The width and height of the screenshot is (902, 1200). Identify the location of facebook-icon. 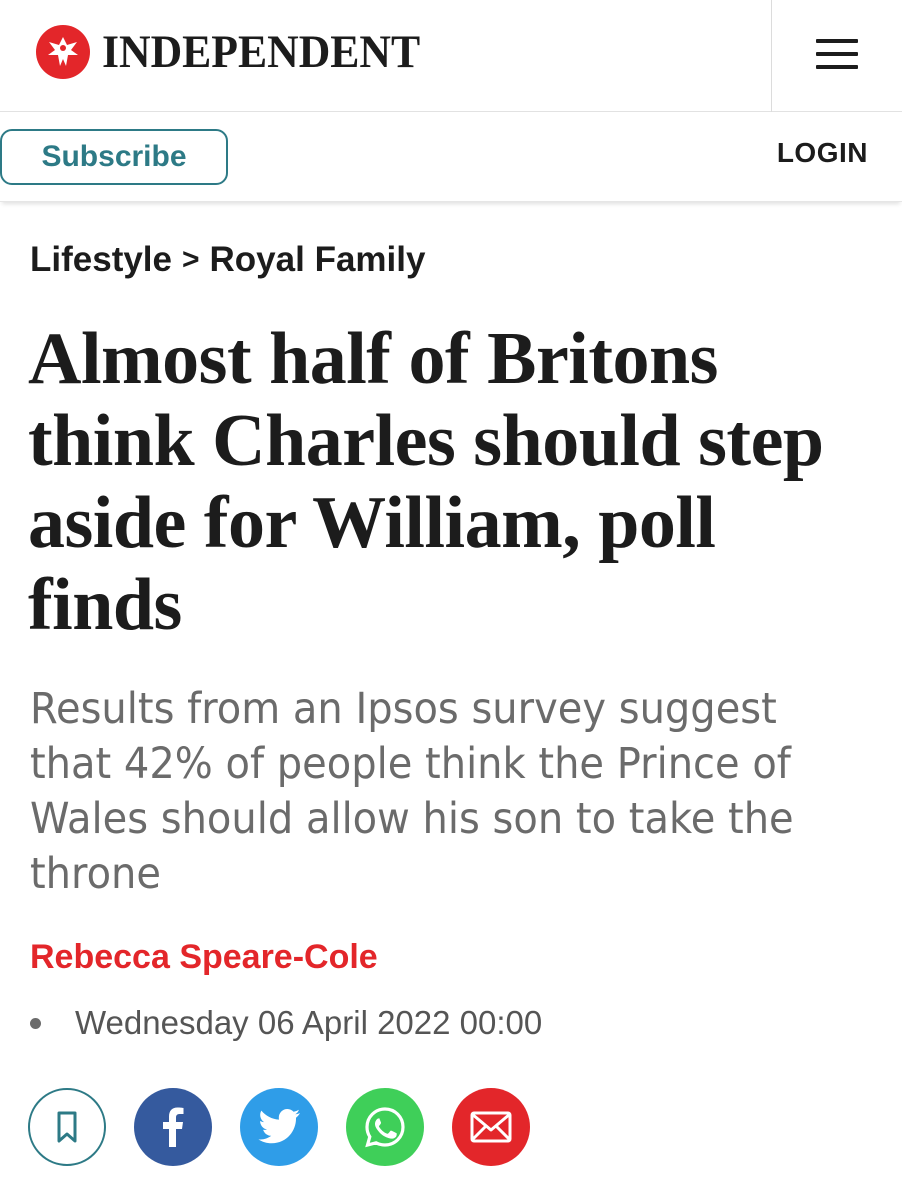
(173, 1127).